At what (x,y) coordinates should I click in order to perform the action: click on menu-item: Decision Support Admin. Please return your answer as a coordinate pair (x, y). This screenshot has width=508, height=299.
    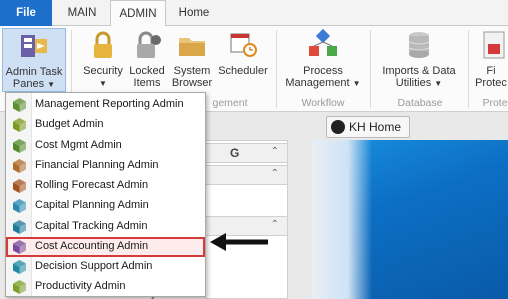
    Looking at the image, I should click on (105, 267).